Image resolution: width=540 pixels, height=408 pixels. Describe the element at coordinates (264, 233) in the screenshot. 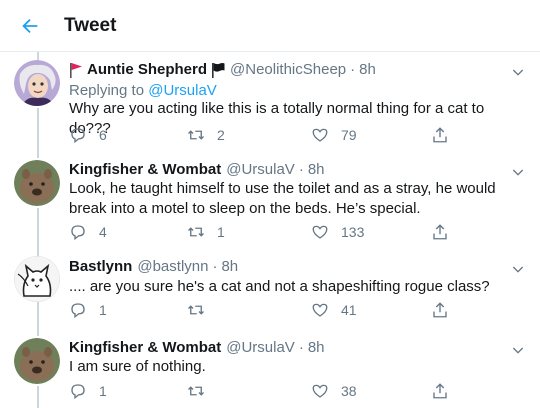

I see `tweet-actions: 4 1 133` at that location.